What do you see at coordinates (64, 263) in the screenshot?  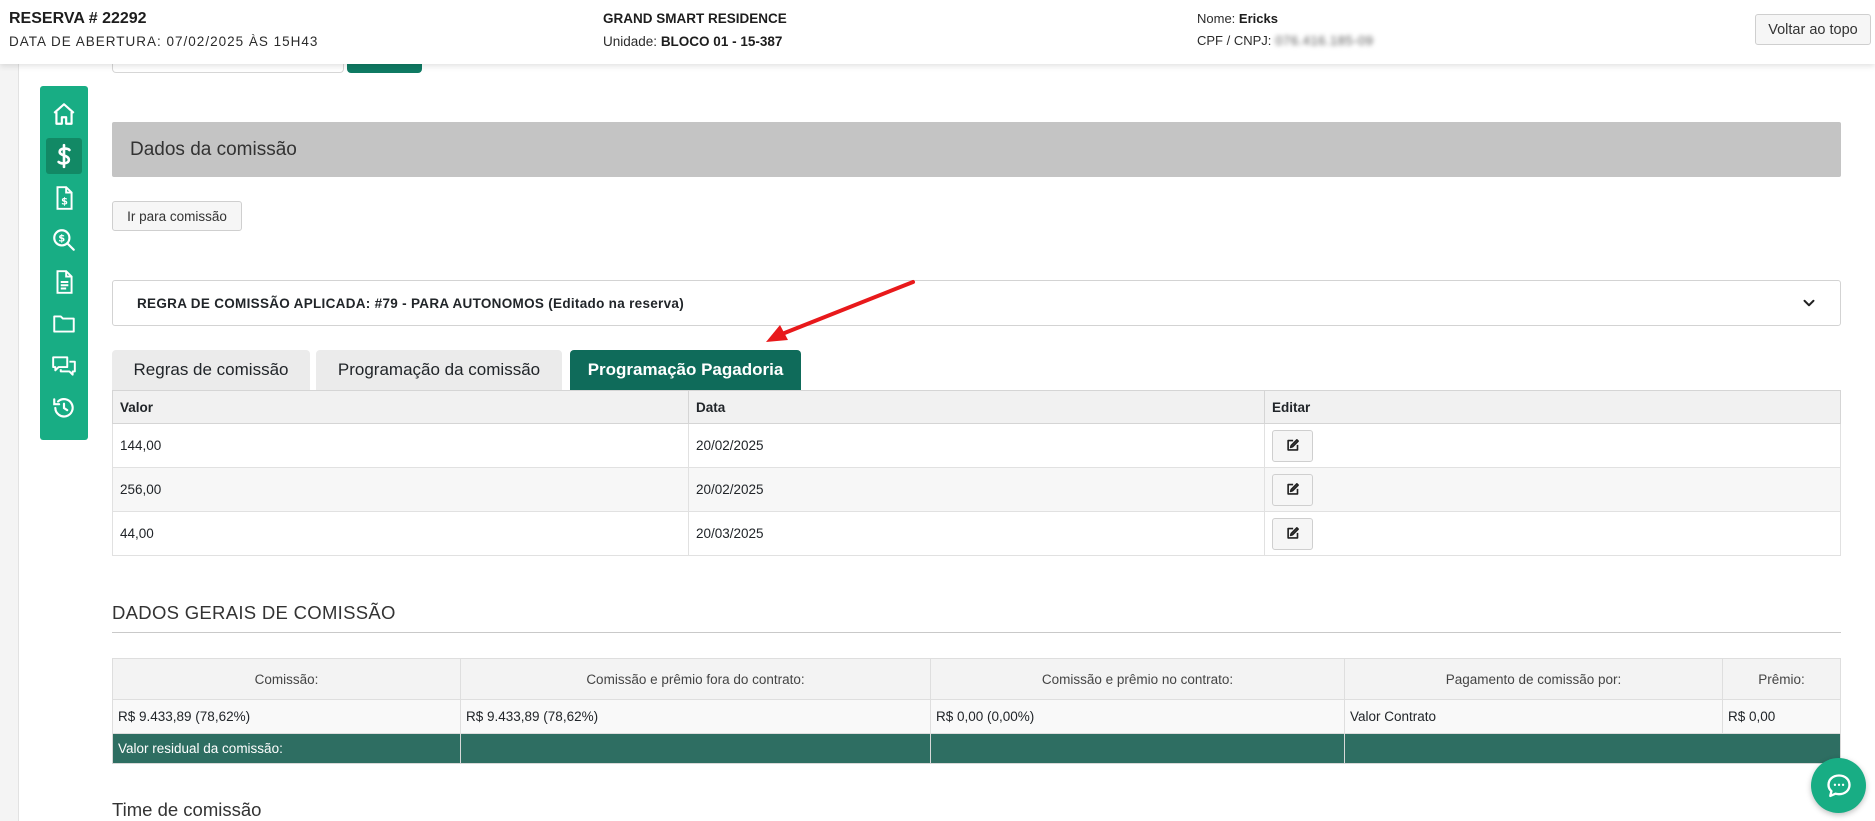 I see `sidebar: $ $` at bounding box center [64, 263].